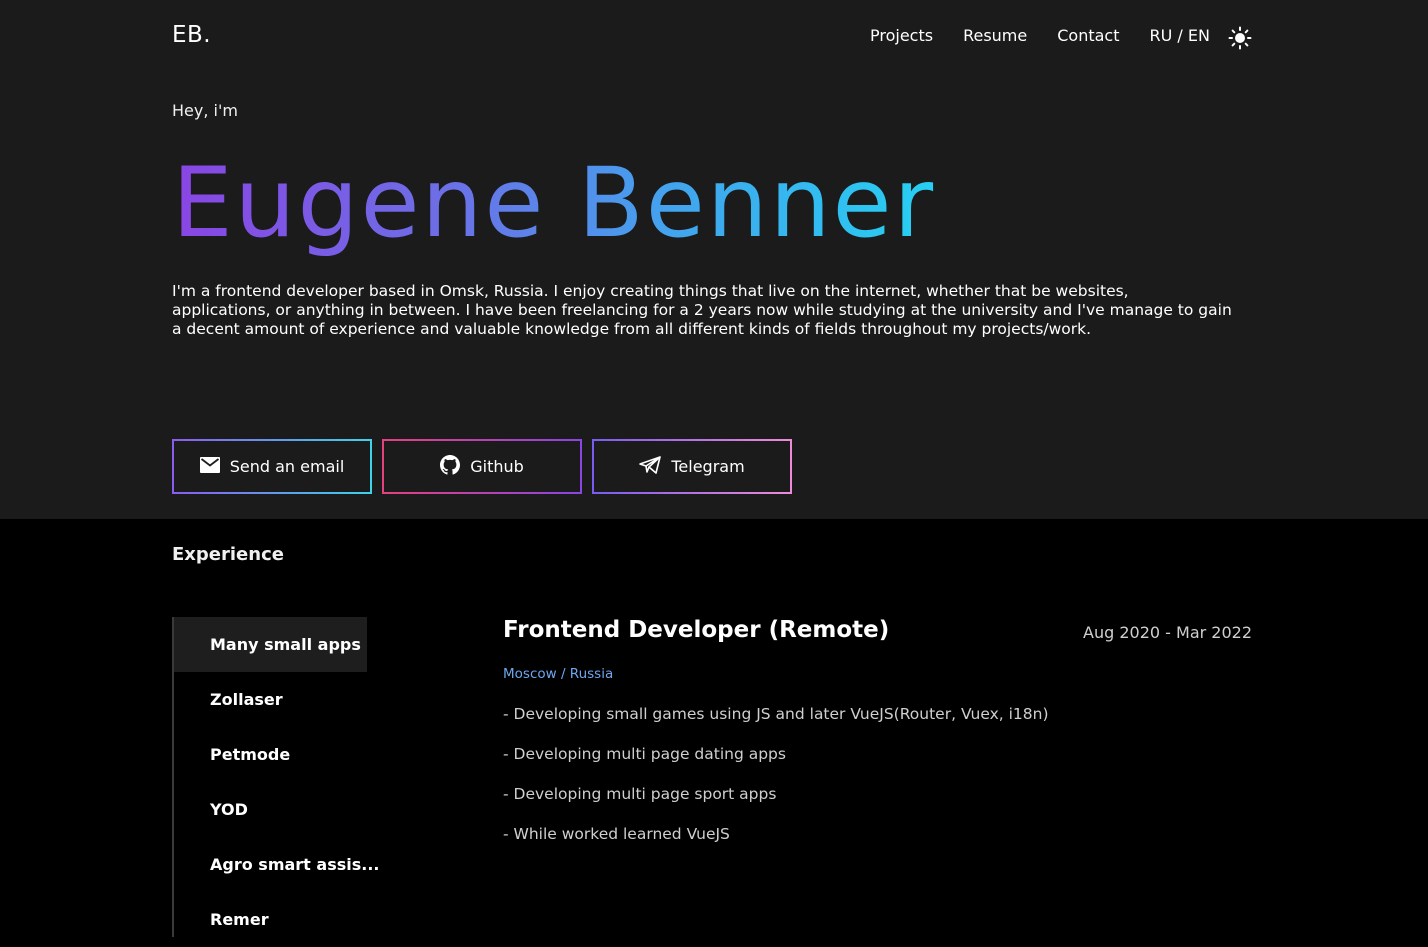  What do you see at coordinates (553, 203) in the screenshot?
I see `hero-name: Eugene Benner` at bounding box center [553, 203].